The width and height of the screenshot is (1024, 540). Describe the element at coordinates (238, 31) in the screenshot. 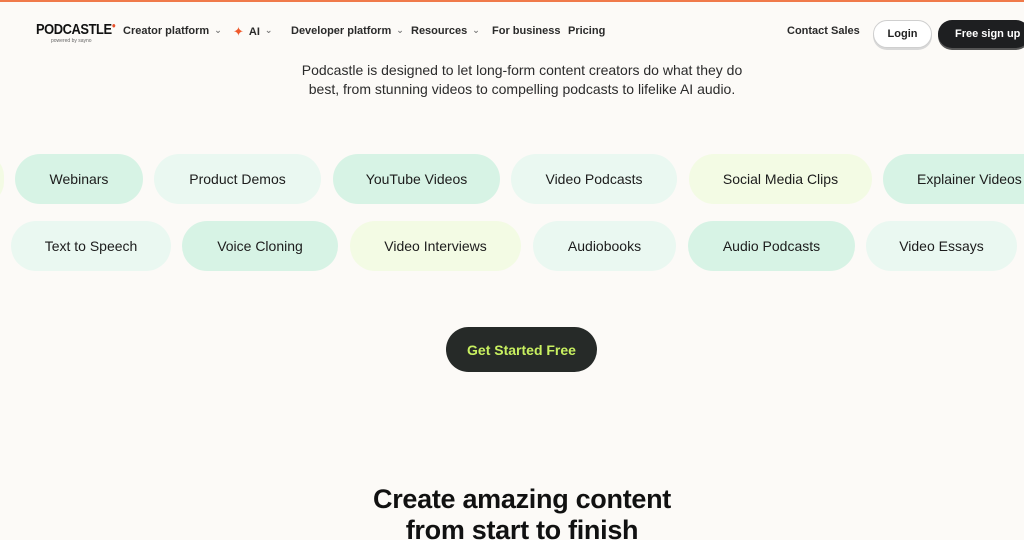

I see `sparkle-icon: ✦` at that location.